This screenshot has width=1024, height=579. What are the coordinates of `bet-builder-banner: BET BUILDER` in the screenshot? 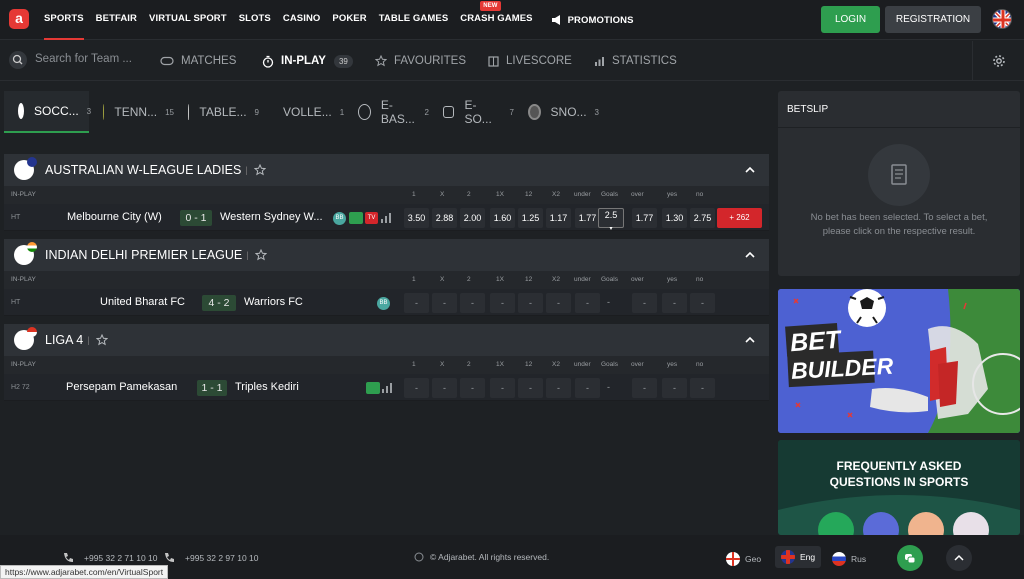 It's located at (899, 361).